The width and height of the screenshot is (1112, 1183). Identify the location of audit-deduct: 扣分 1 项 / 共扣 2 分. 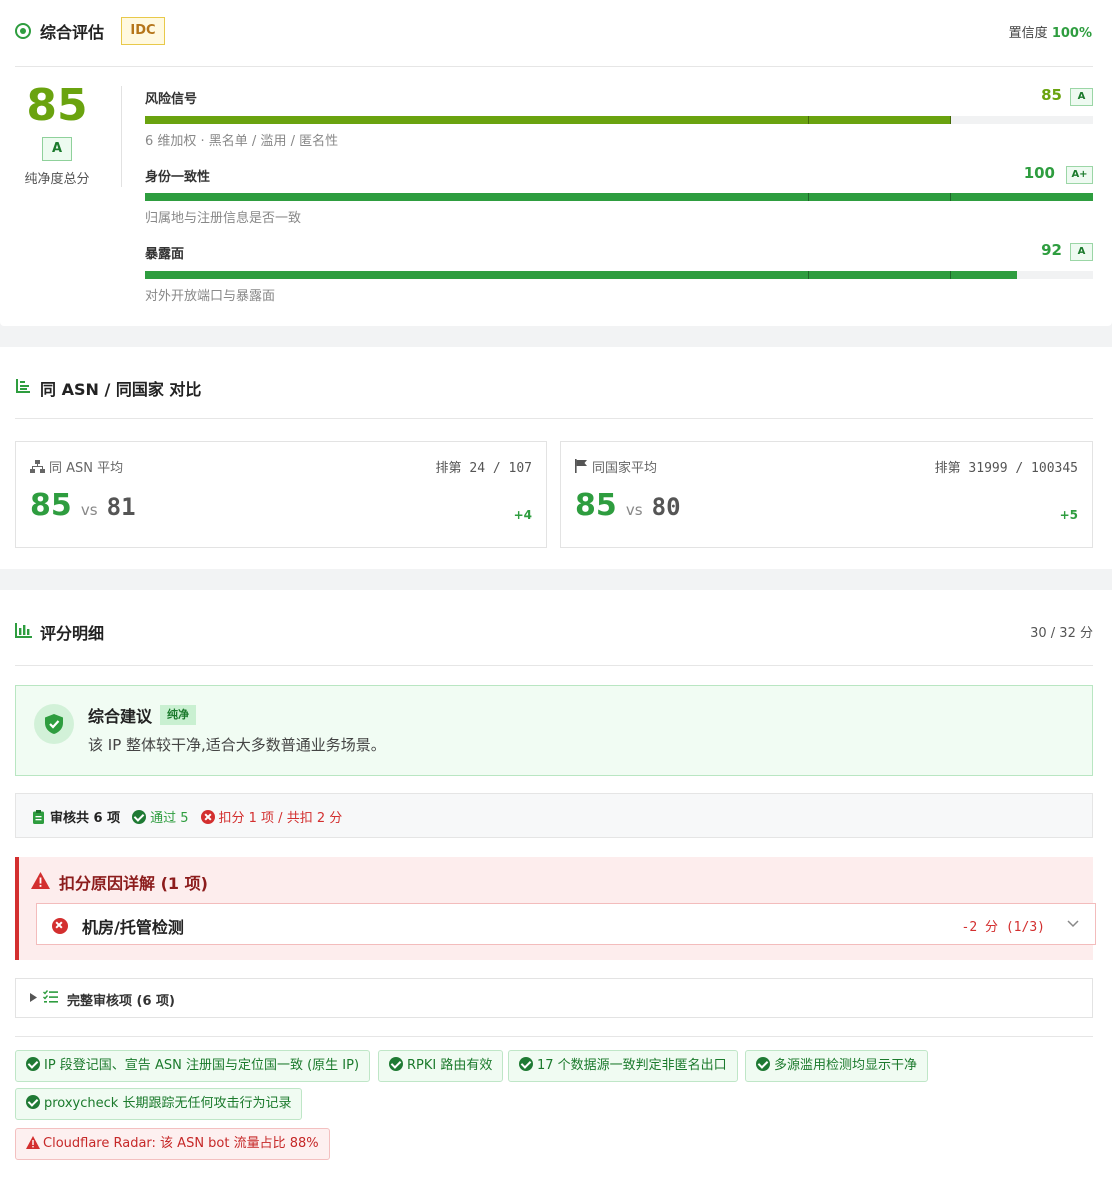
(271, 816).